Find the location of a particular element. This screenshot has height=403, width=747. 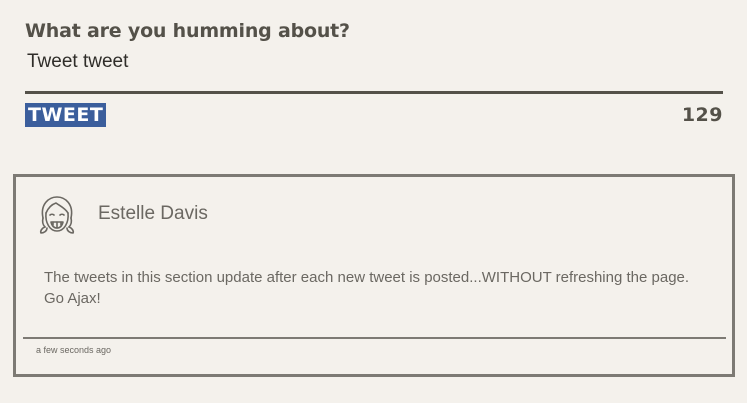

author-name: Estelle Davis is located at coordinates (153, 213).